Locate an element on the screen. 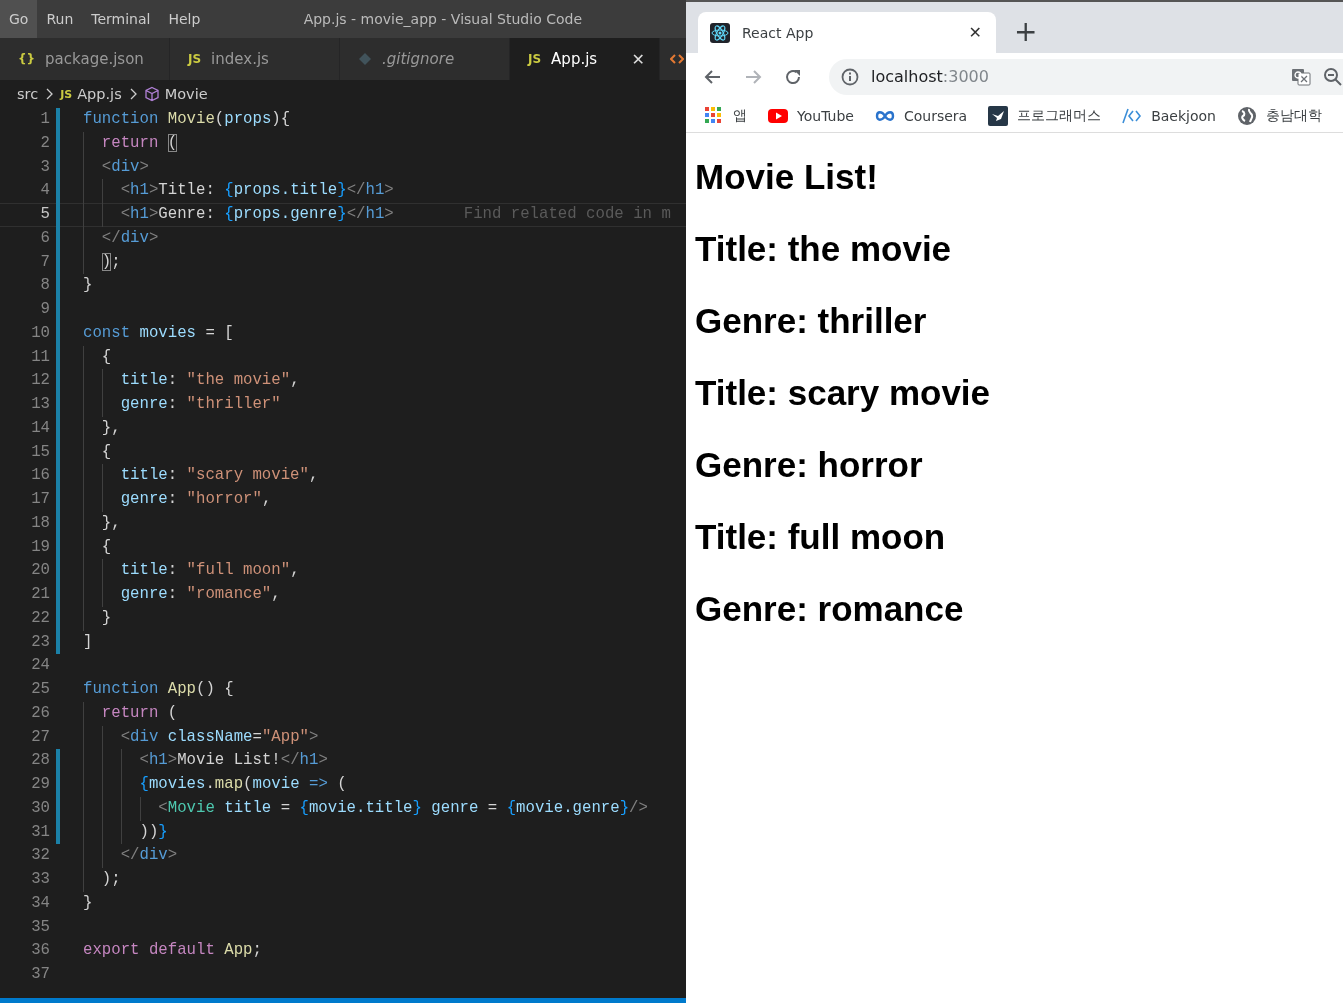 The height and width of the screenshot is (1003, 1343). line-number: 33 is located at coordinates (40, 879).